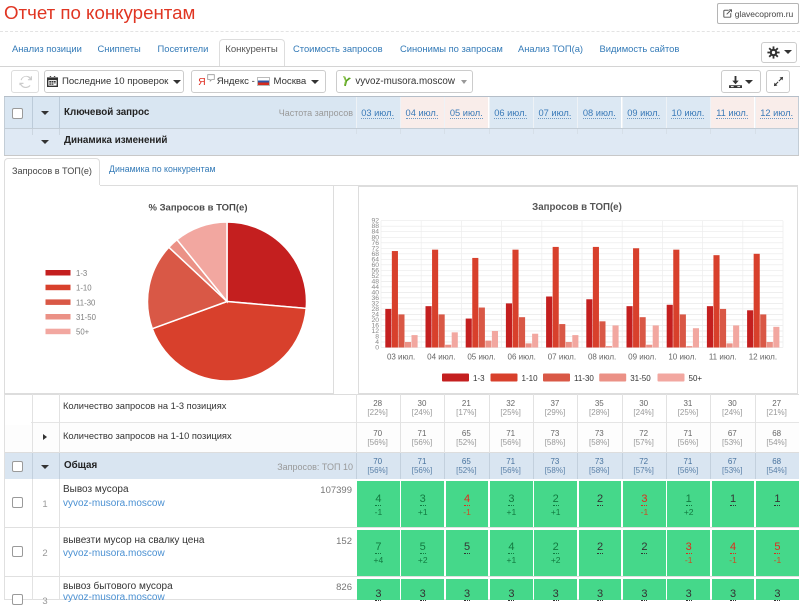 This screenshot has width=800, height=607. I want to click on svg-text: 12 июл., so click(763, 356).